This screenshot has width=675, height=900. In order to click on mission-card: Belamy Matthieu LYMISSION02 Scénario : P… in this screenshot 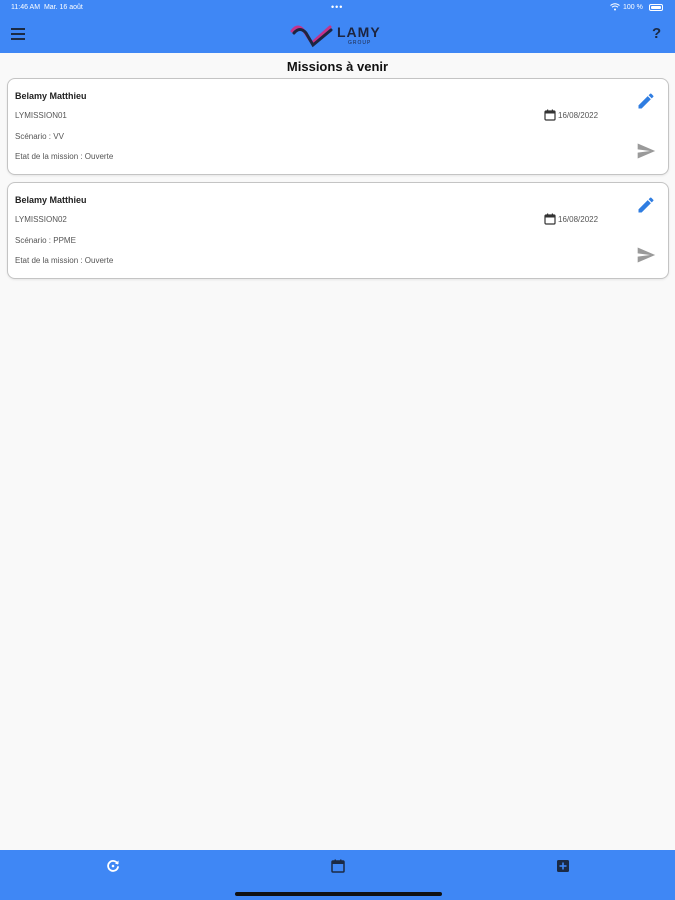, I will do `click(338, 230)`.